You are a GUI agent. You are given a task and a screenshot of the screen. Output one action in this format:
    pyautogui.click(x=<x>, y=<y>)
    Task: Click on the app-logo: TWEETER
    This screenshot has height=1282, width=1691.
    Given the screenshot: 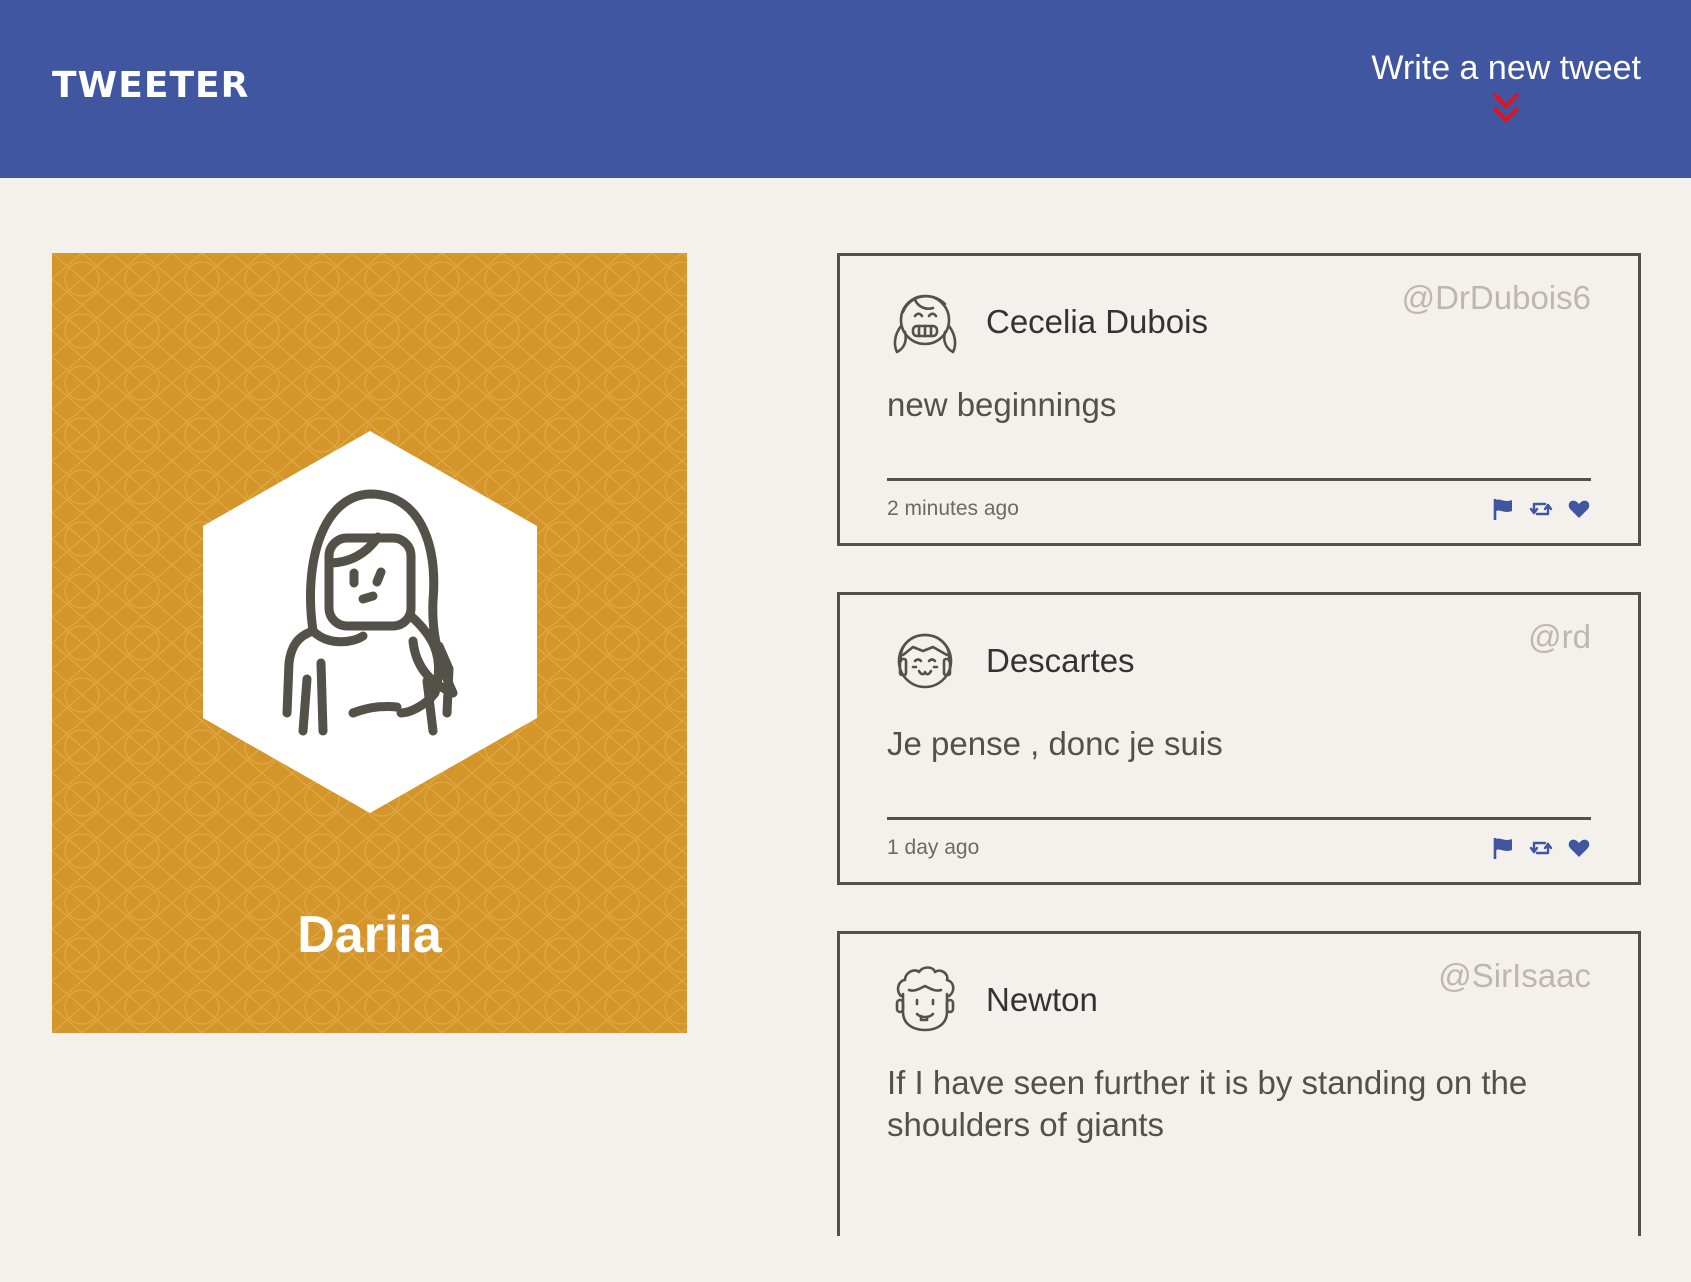 What is the action you would take?
    pyautogui.click(x=150, y=86)
    